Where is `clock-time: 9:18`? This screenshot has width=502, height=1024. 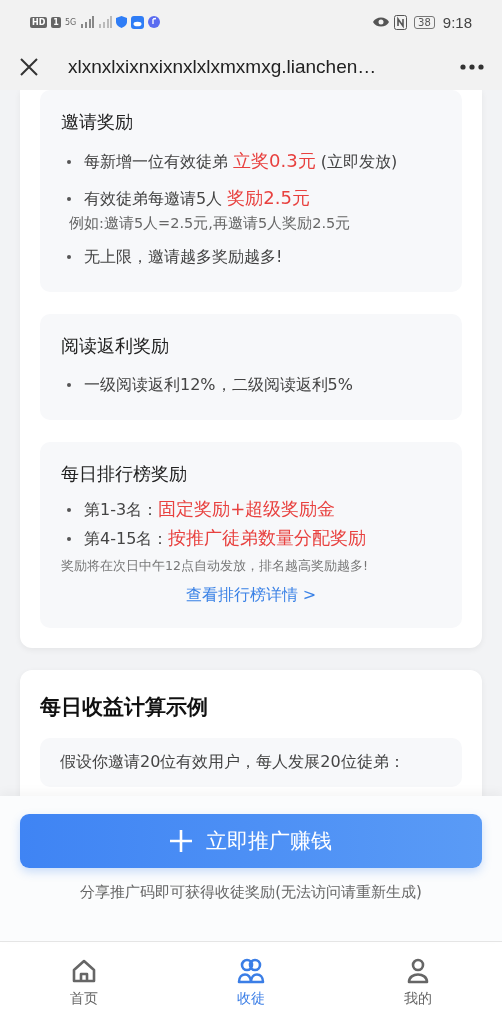 clock-time: 9:18 is located at coordinates (457, 22).